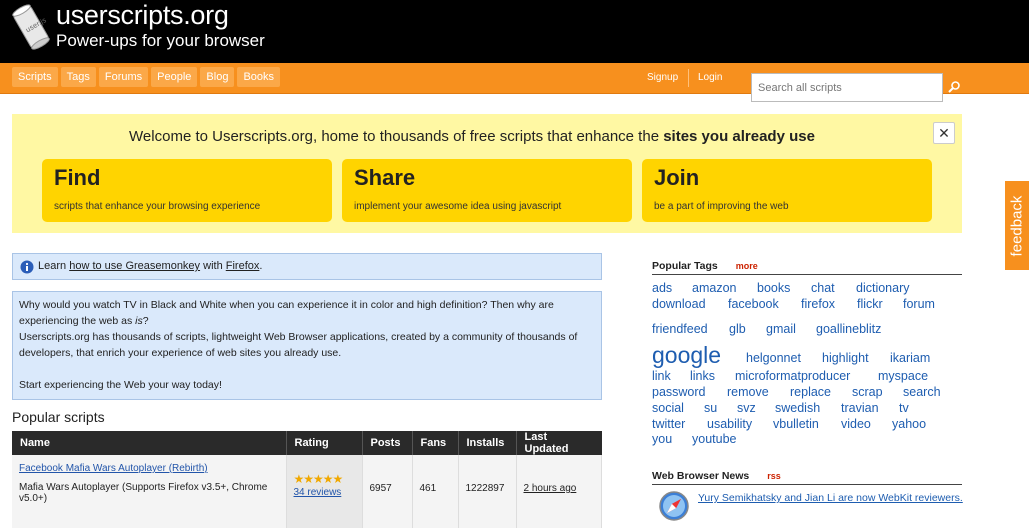  I want to click on updated-cell: 2 hours ago, so click(559, 489).